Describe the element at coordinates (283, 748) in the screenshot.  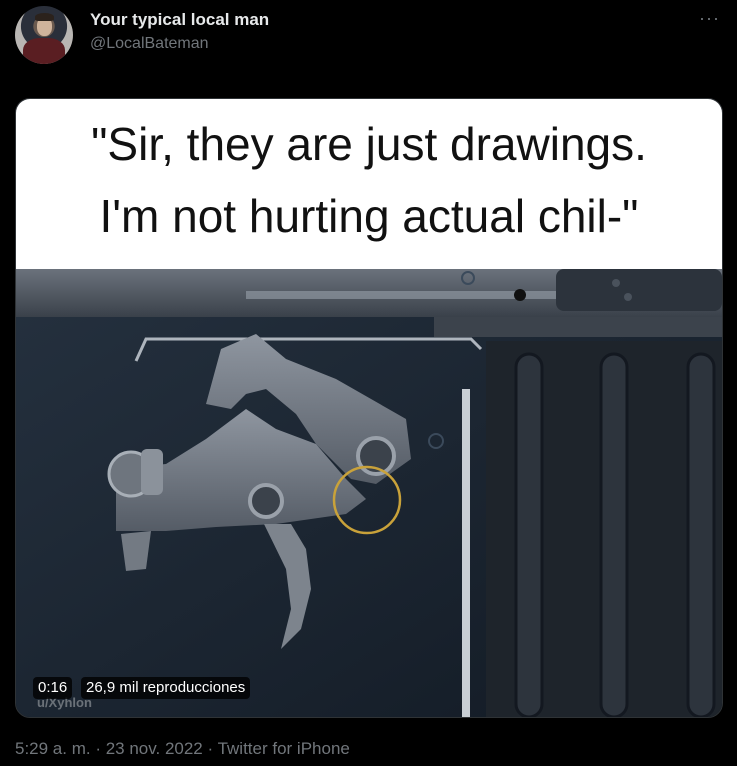
I see `tweet-source: Twitter for iPhone` at that location.